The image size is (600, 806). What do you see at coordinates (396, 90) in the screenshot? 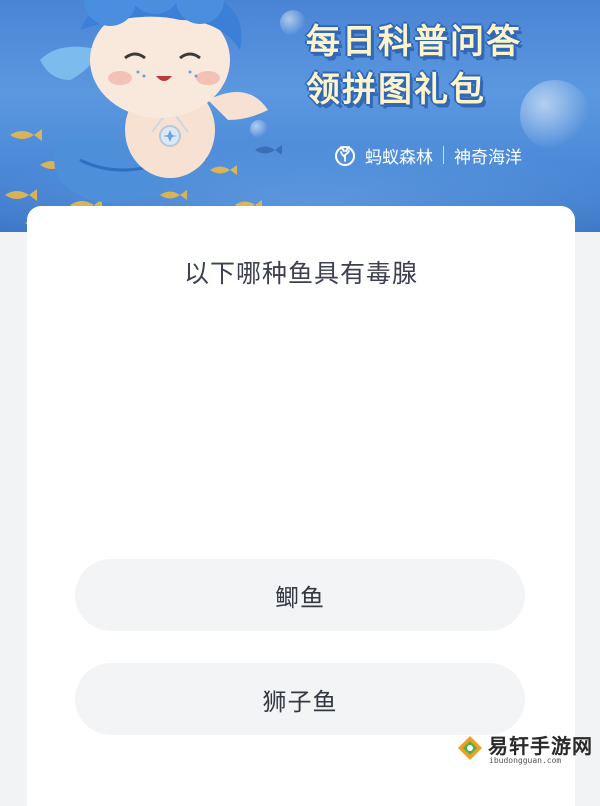
I see `banner-title-line2: 领拼图礼包` at bounding box center [396, 90].